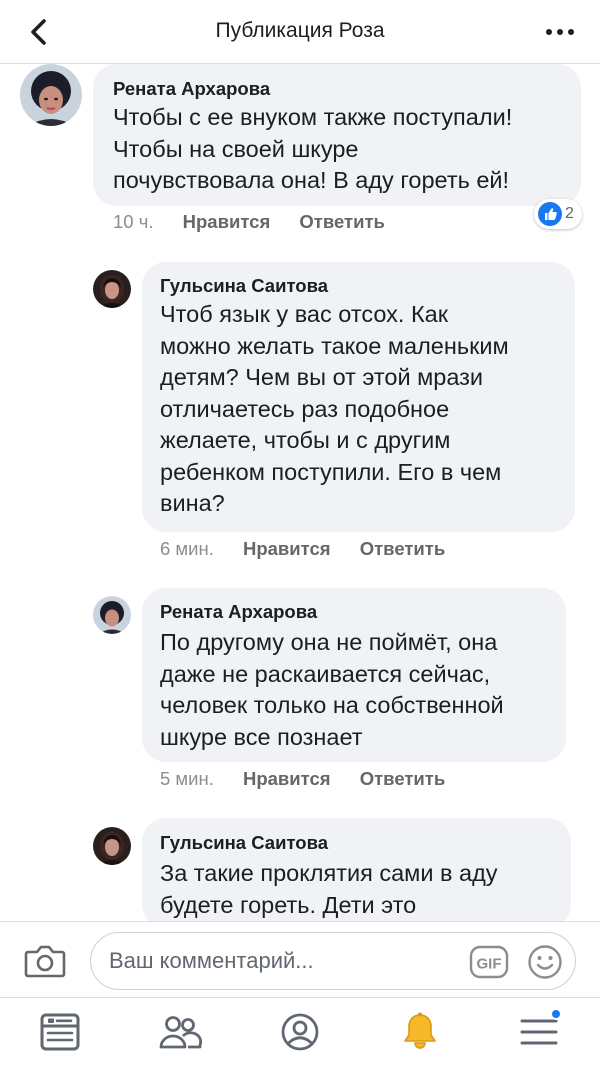 The height and width of the screenshot is (1066, 600). I want to click on comment-composer: GIF, so click(300, 959).